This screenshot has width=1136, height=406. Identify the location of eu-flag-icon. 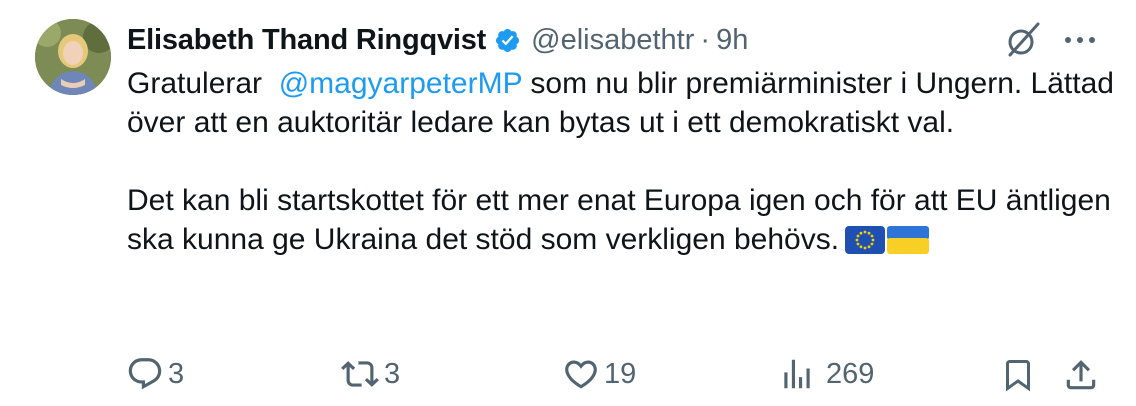
(865, 244).